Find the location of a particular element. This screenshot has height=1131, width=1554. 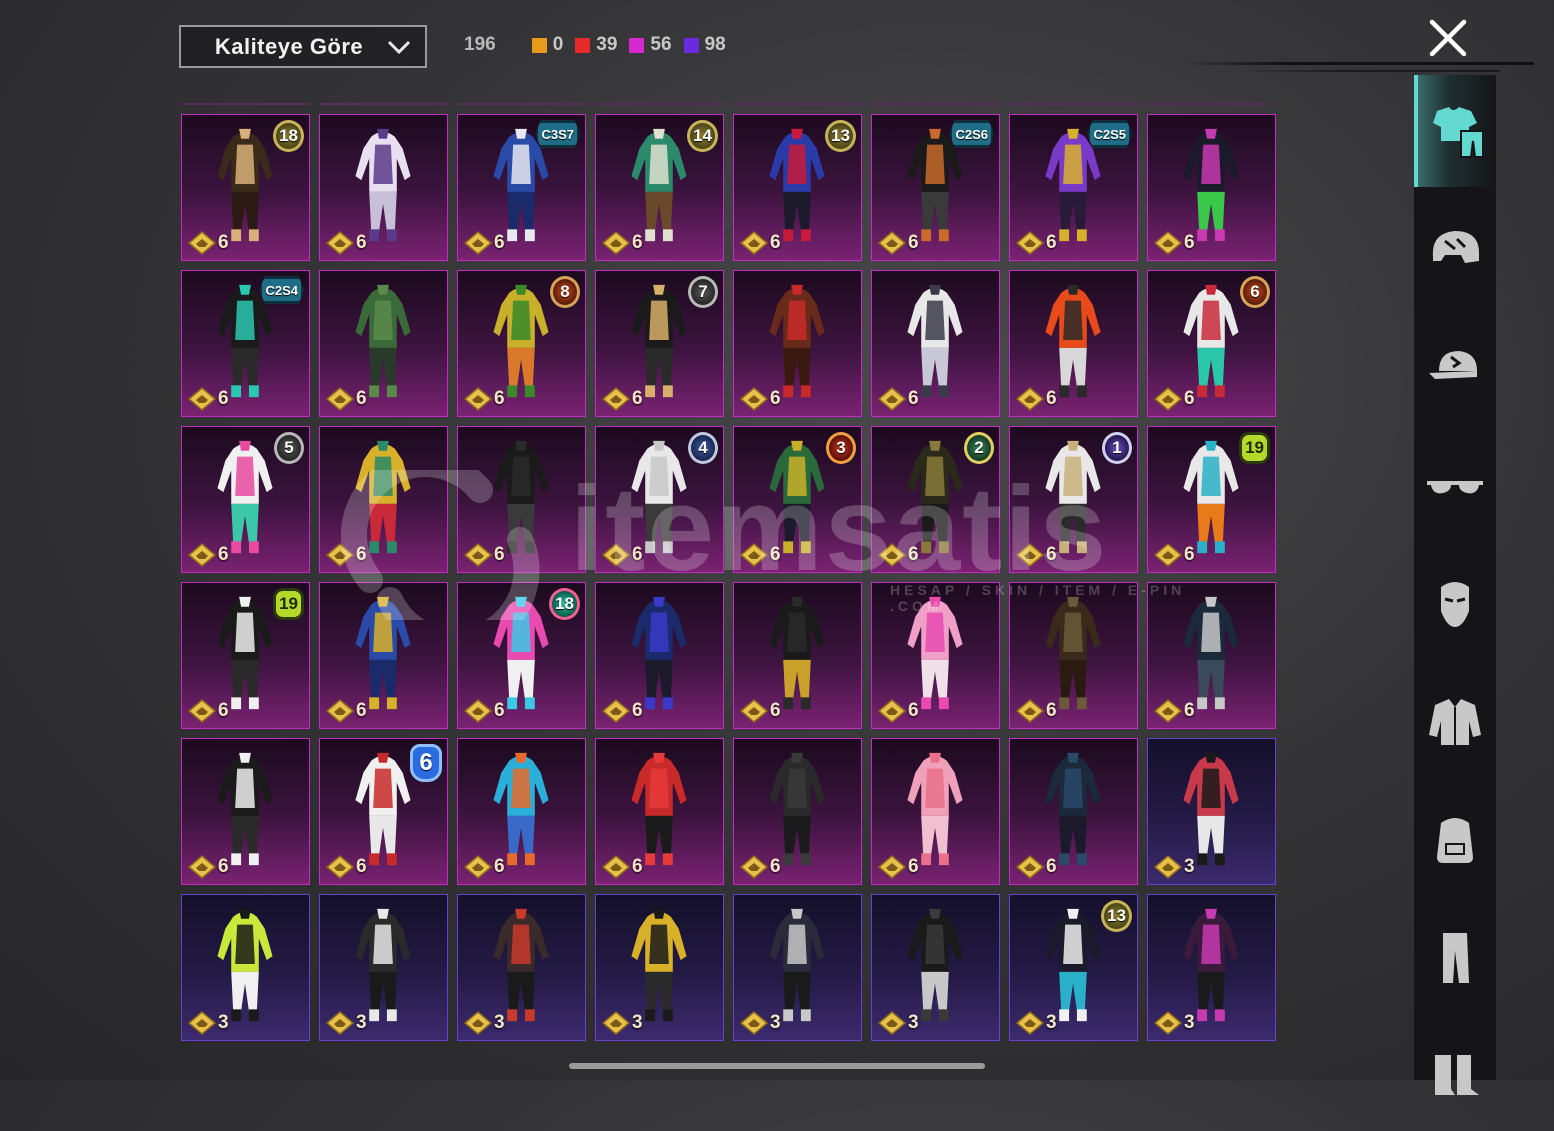

cap-icon is located at coordinates (1453, 365).